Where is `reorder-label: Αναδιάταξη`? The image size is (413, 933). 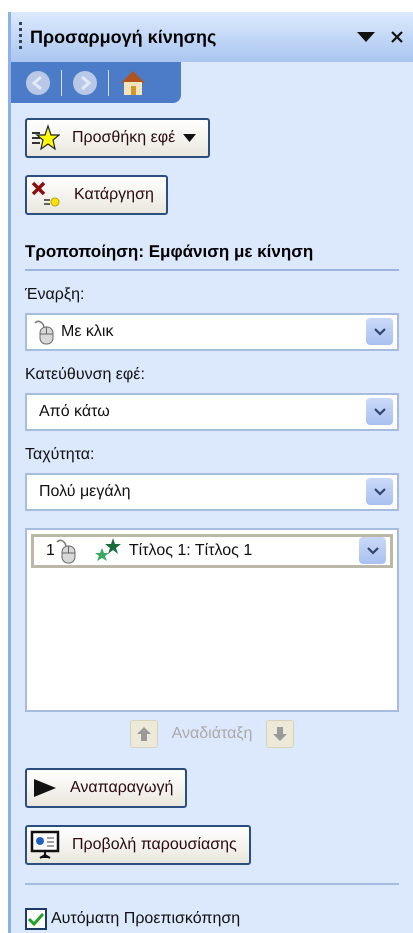 reorder-label: Αναδιάταξη is located at coordinates (212, 734).